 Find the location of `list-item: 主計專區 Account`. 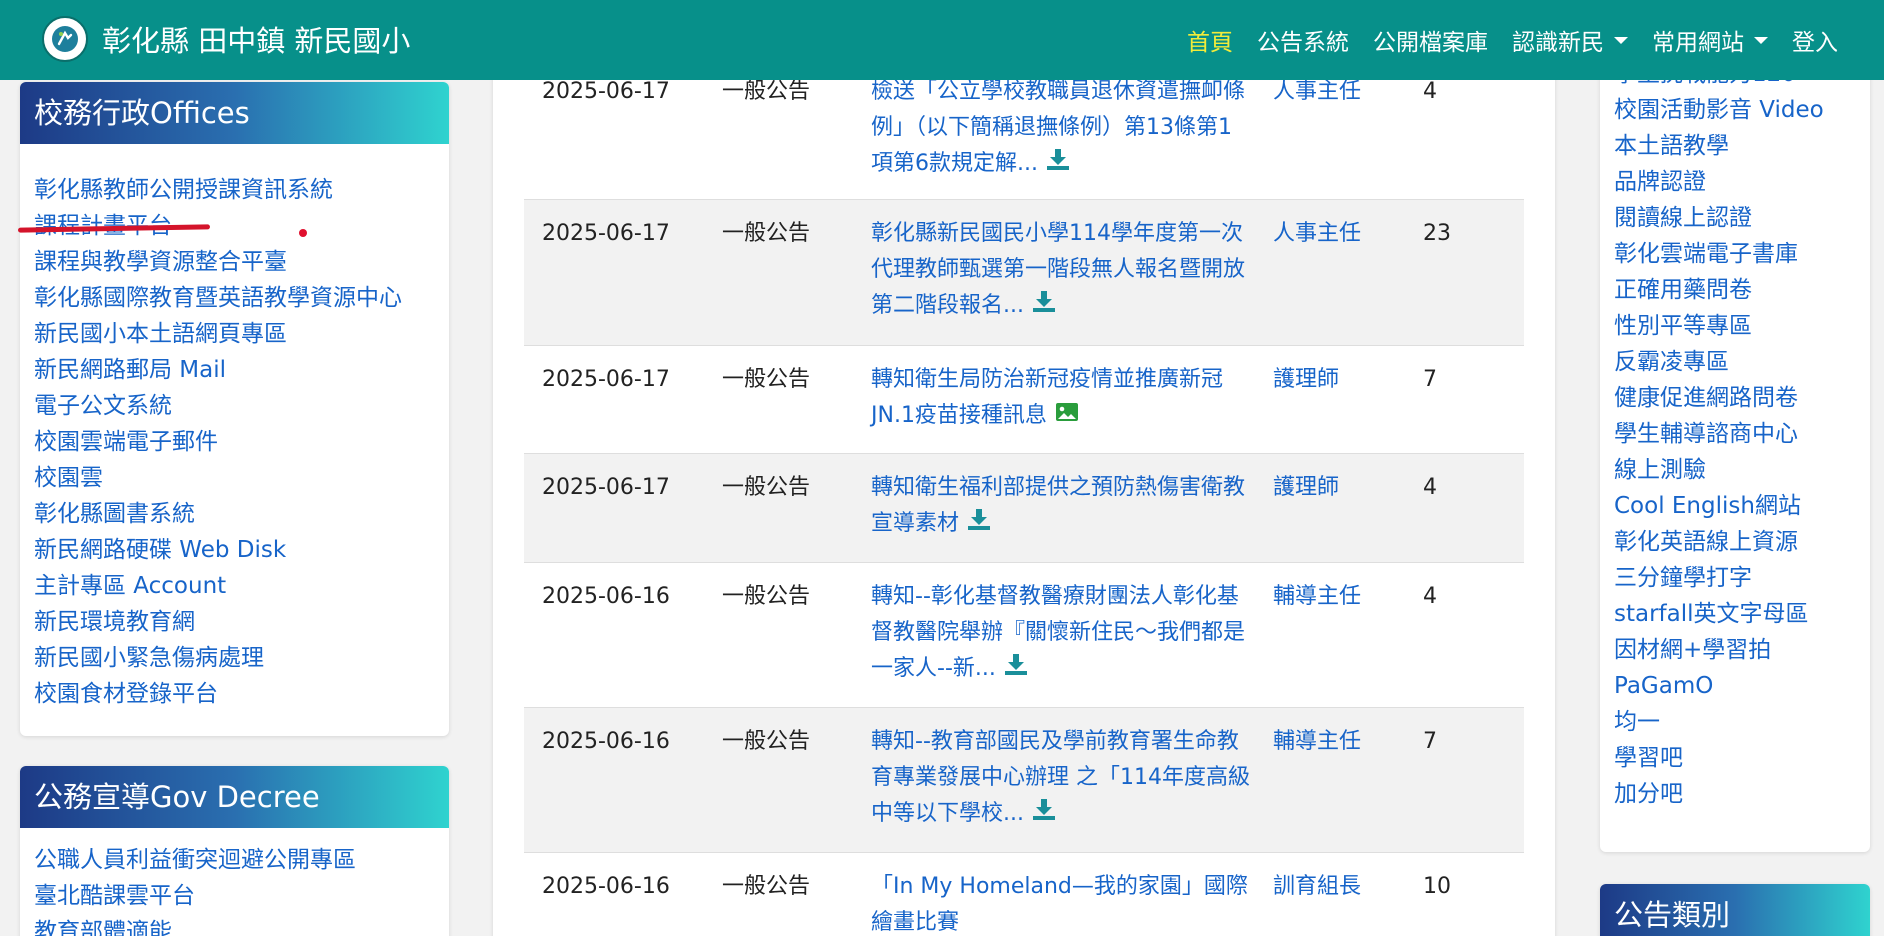

list-item: 主計專區 Account is located at coordinates (218, 586).